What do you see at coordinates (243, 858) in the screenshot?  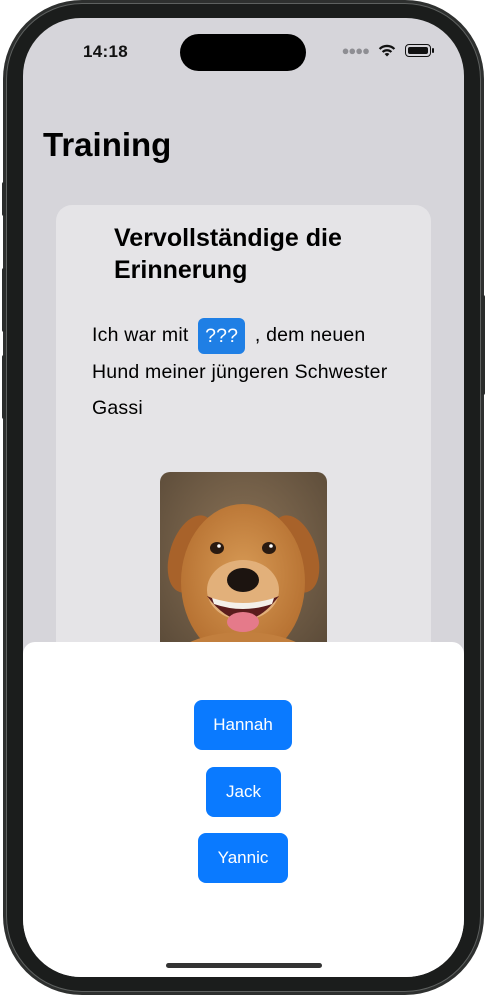 I see `answer-button-yannic: Yannic` at bounding box center [243, 858].